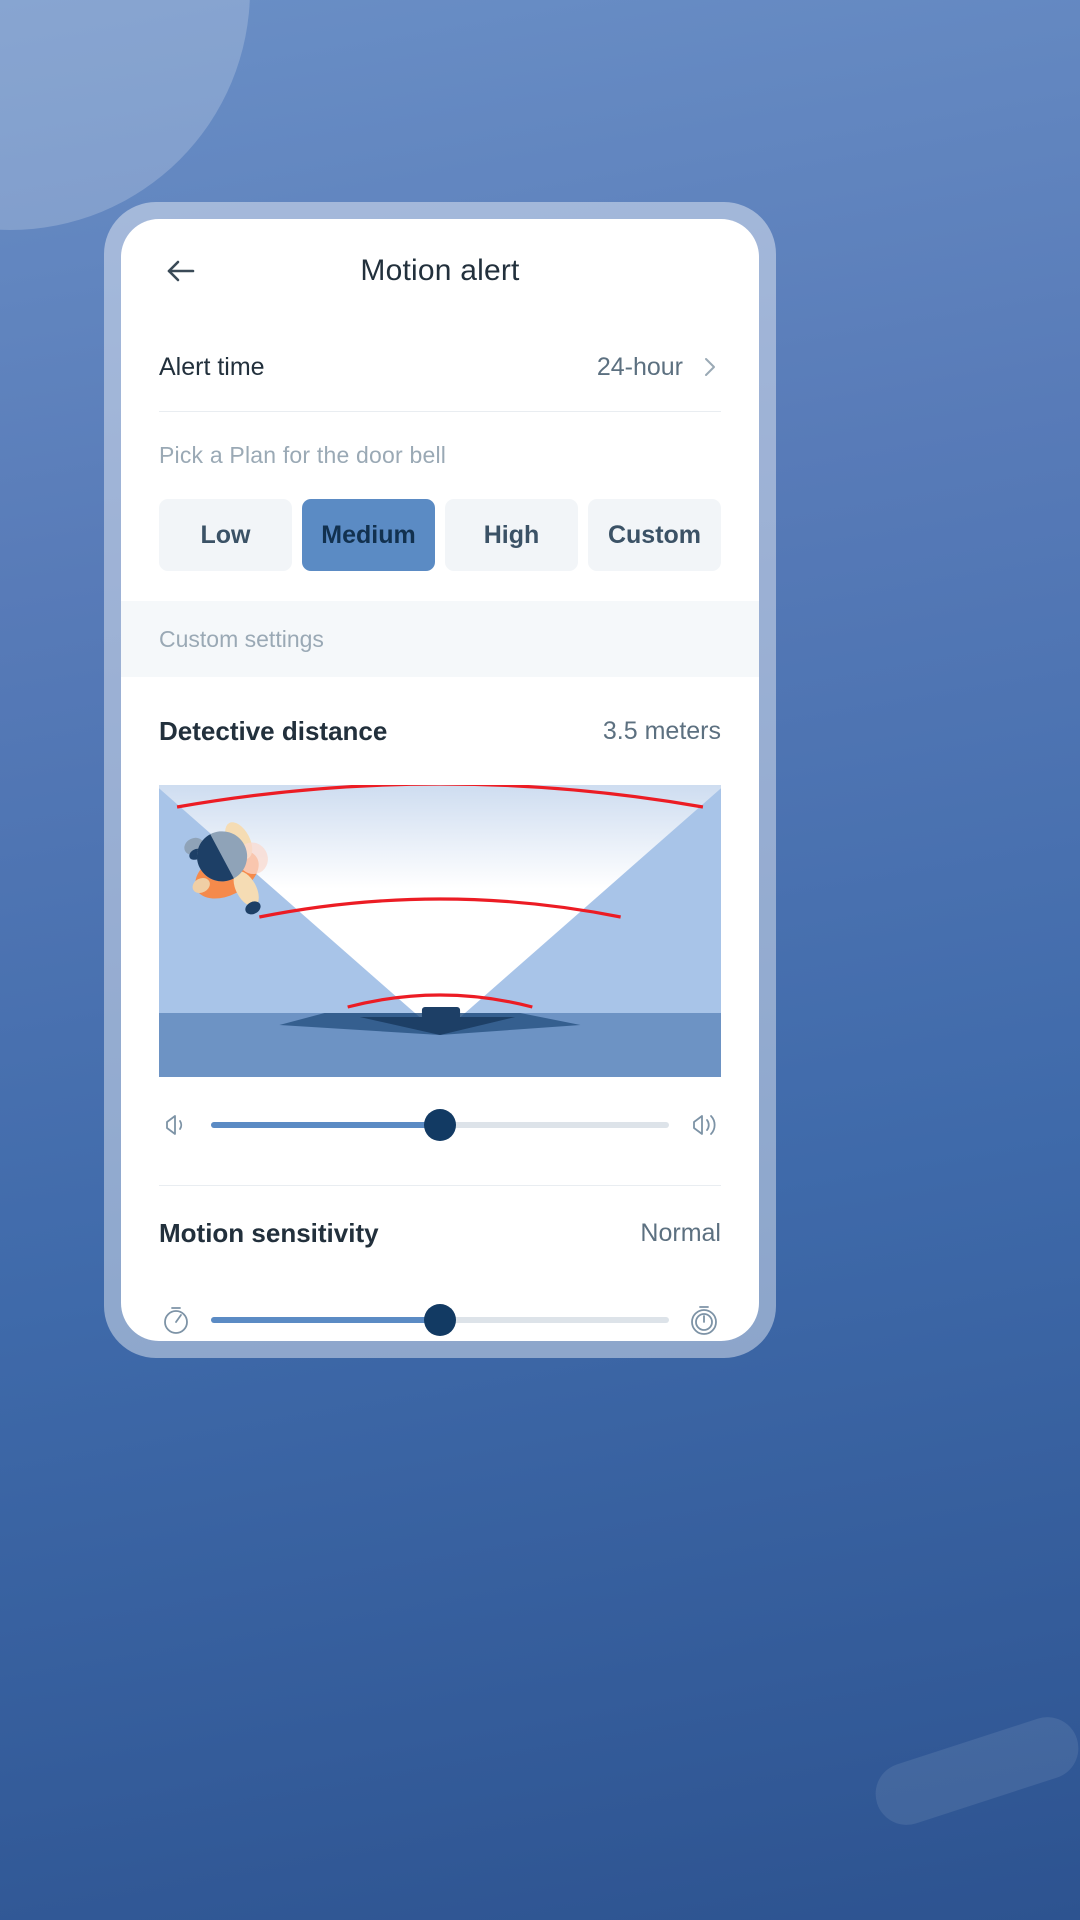 Image resolution: width=1080 pixels, height=1920 pixels. I want to click on alert-time-label: Alert time, so click(212, 366).